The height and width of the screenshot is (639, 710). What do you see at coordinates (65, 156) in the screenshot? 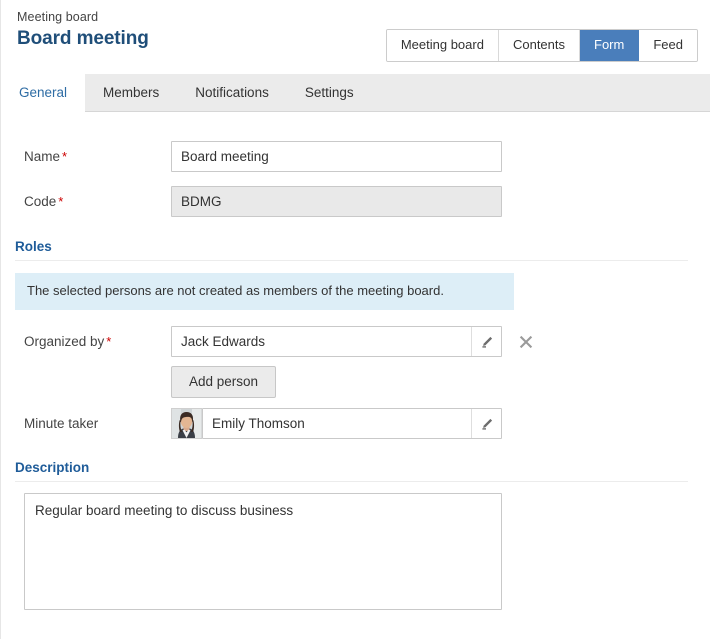
I see `name-required-marker: *` at bounding box center [65, 156].